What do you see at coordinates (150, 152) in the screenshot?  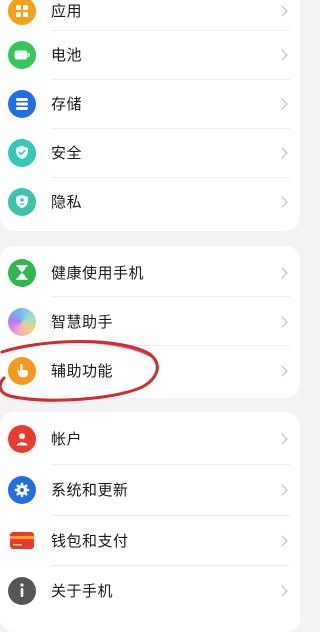 I see `settings-item-security: 安全` at bounding box center [150, 152].